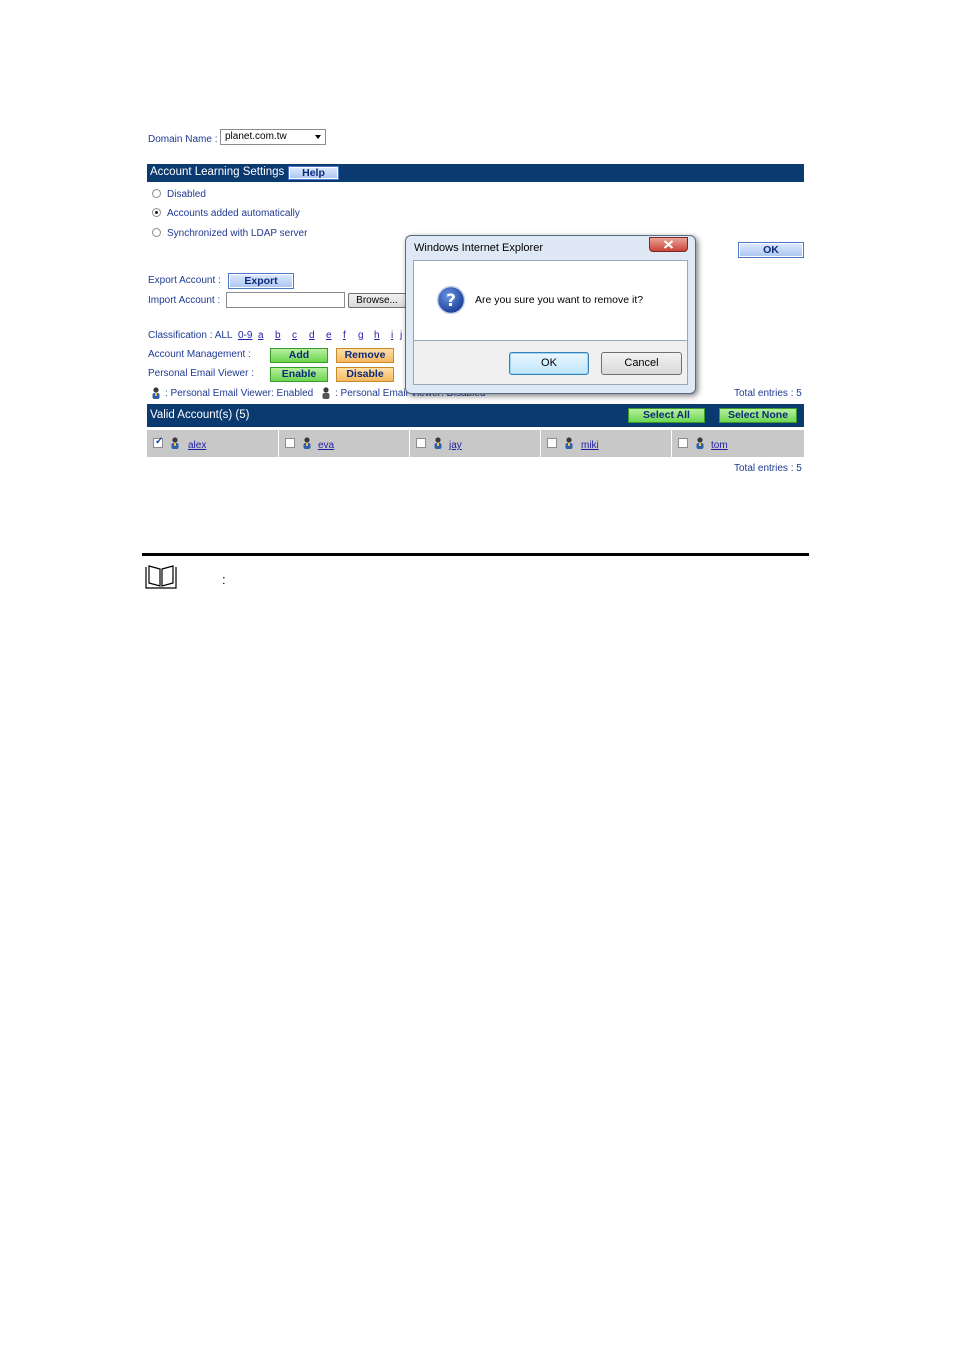  I want to click on radio-ldap-label: Synchronized with LDAP server, so click(237, 233).